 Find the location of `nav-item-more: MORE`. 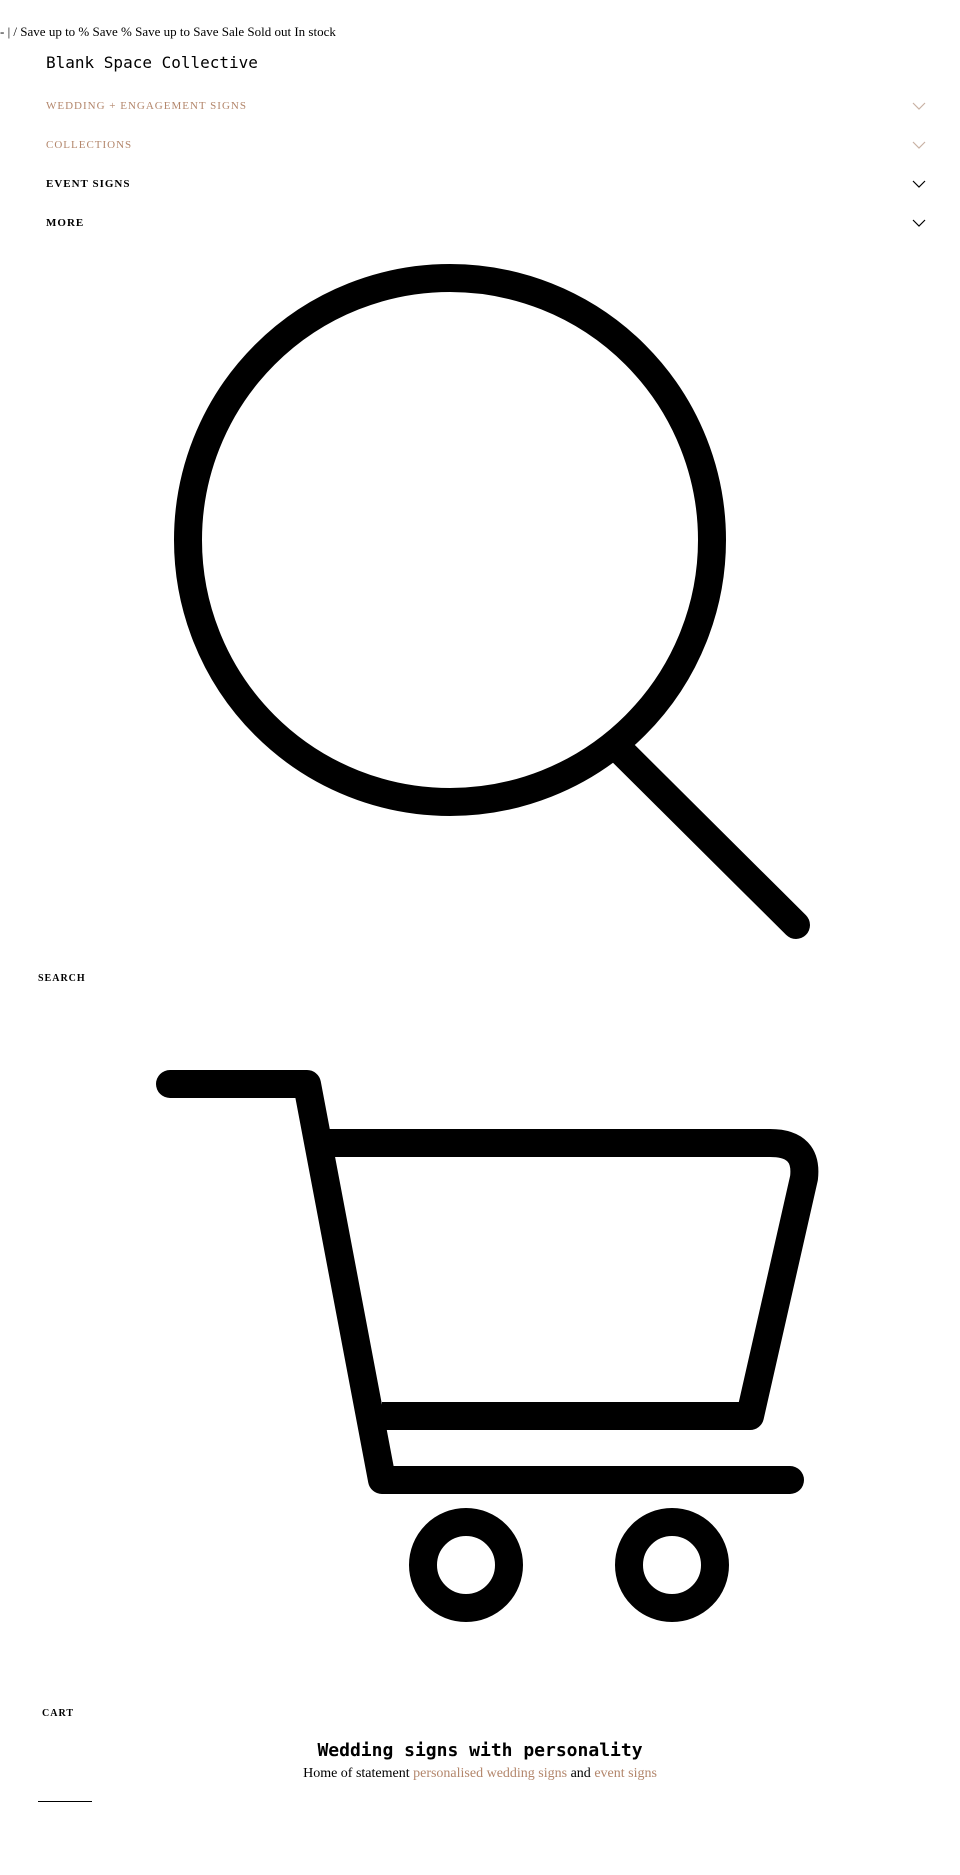

nav-item-more: MORE is located at coordinates (486, 223).